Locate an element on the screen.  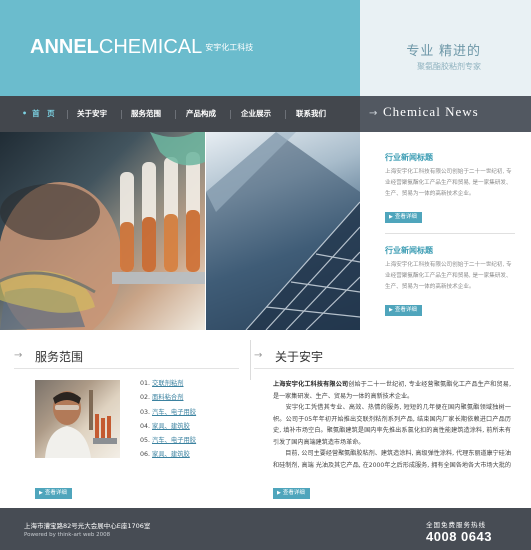
services-section-header: → 服务范围 is located at coordinates (124, 359).